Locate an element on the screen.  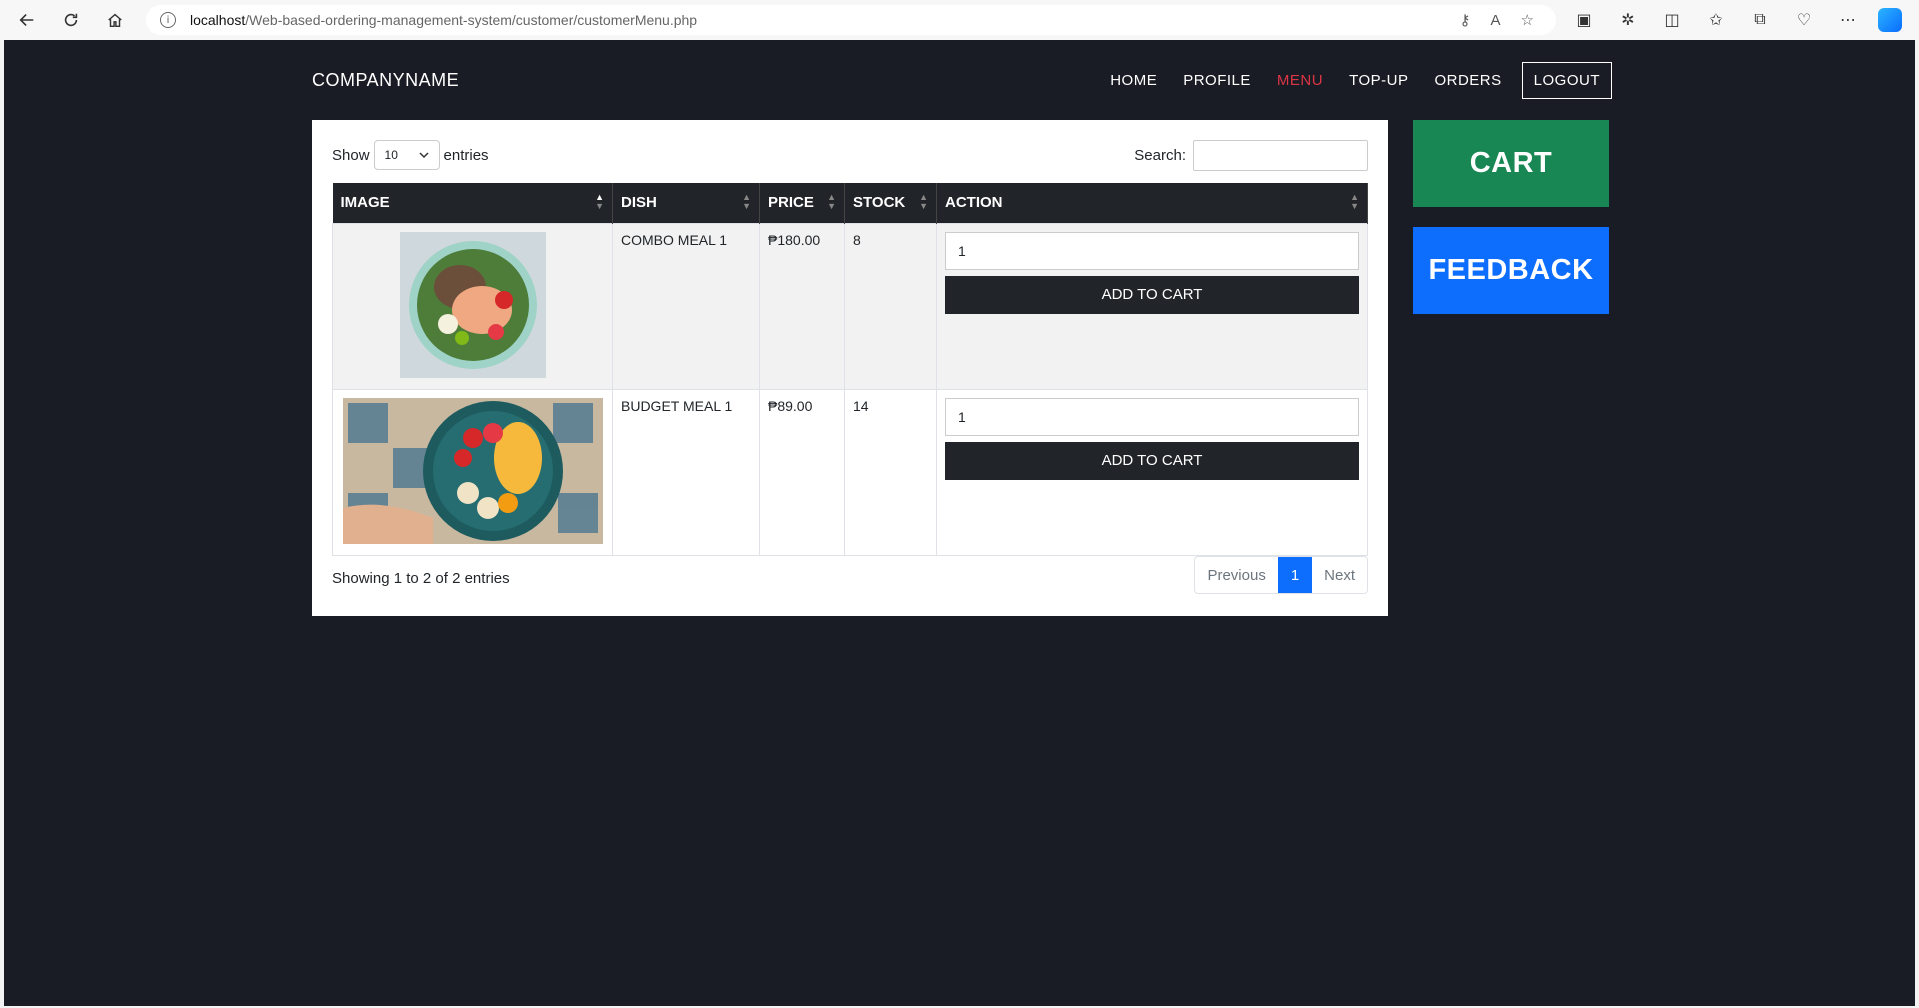
table-row: BUDGET MEAL 1 ₱89.00 14 1 ADD TO CART is located at coordinates (850, 472).